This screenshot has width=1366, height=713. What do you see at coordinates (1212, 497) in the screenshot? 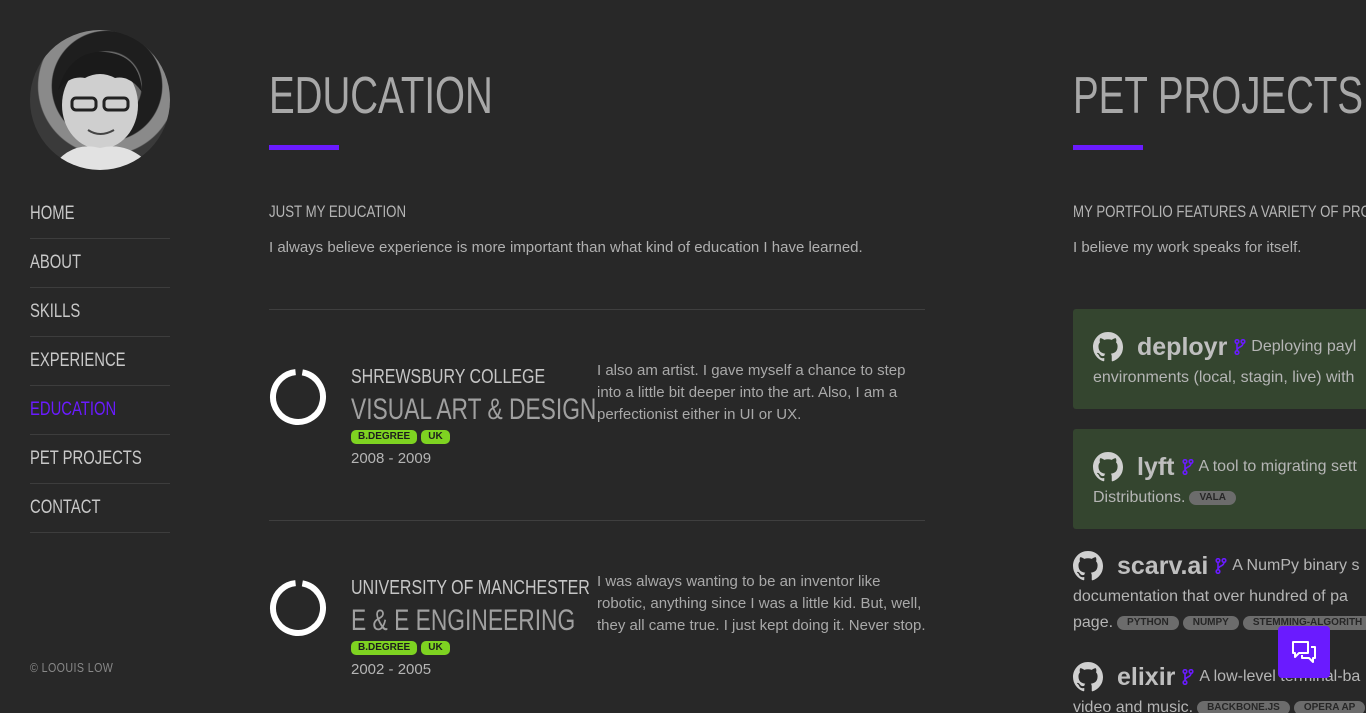
I see `tech-tag: VALA` at bounding box center [1212, 497].